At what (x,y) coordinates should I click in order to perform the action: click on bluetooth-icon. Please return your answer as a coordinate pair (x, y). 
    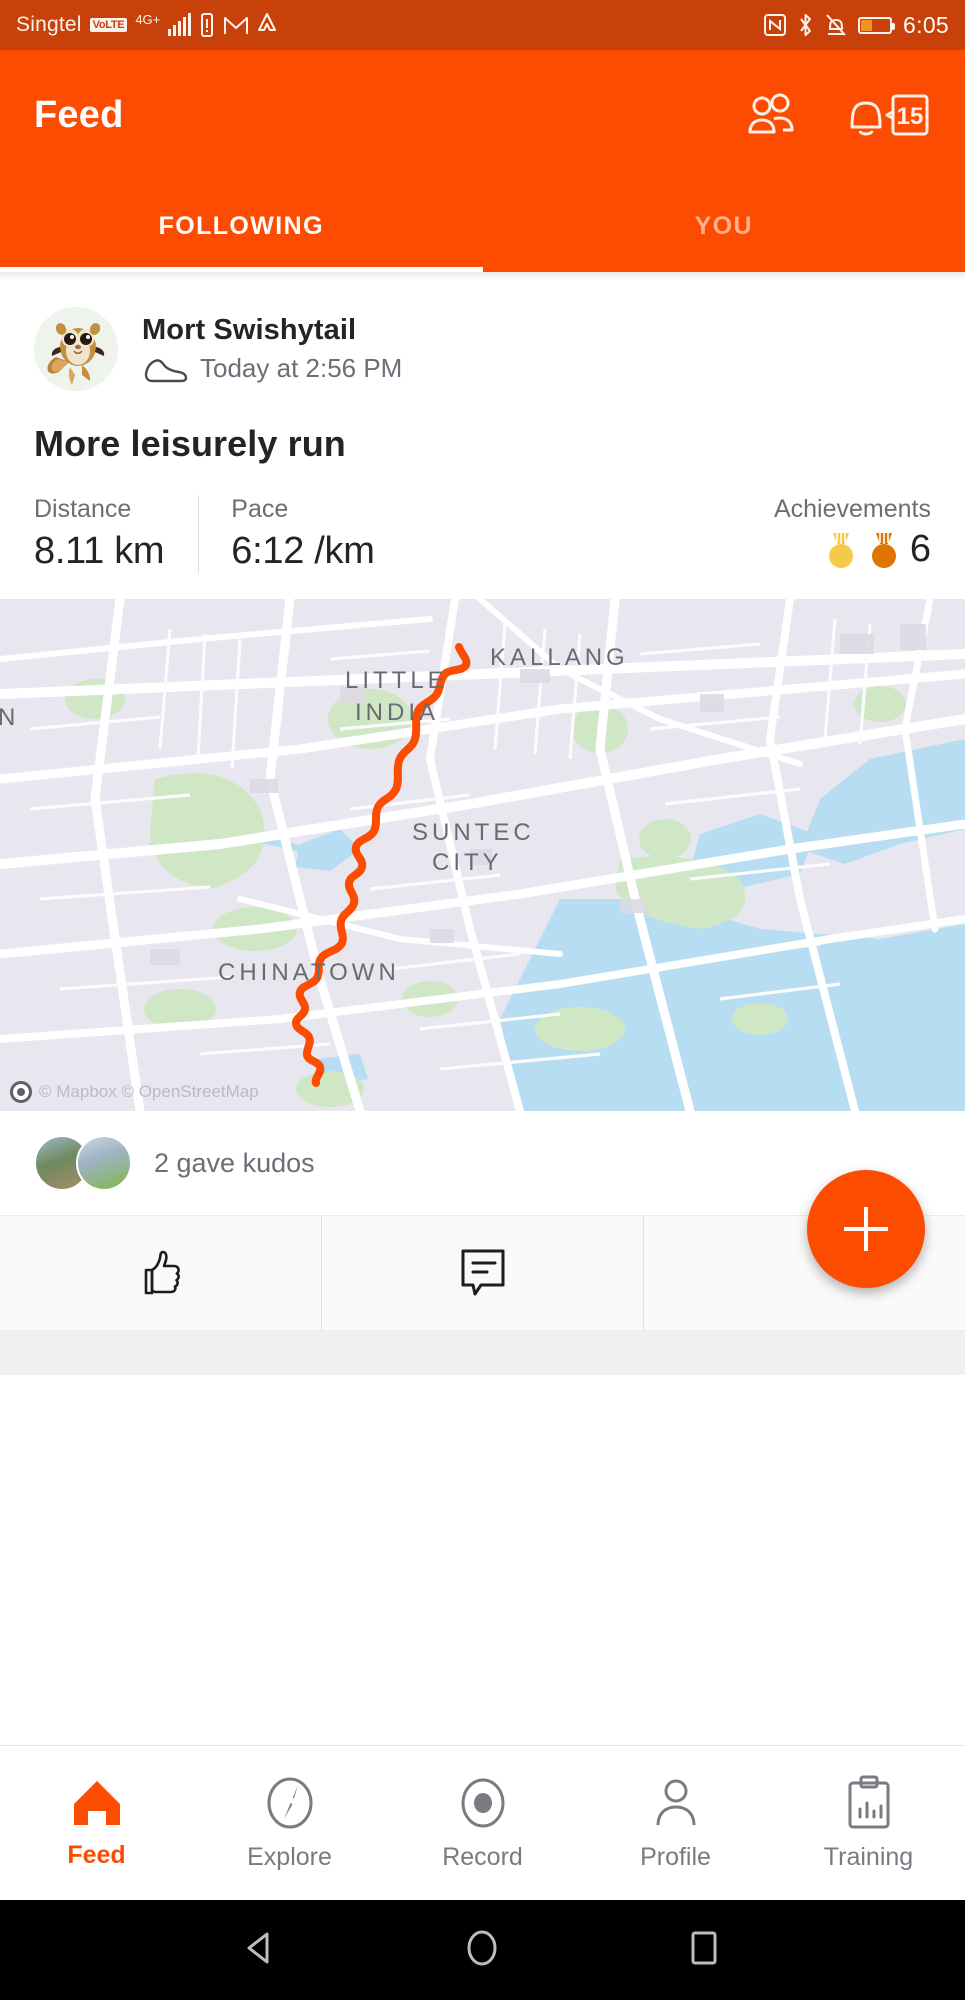
    Looking at the image, I should click on (806, 25).